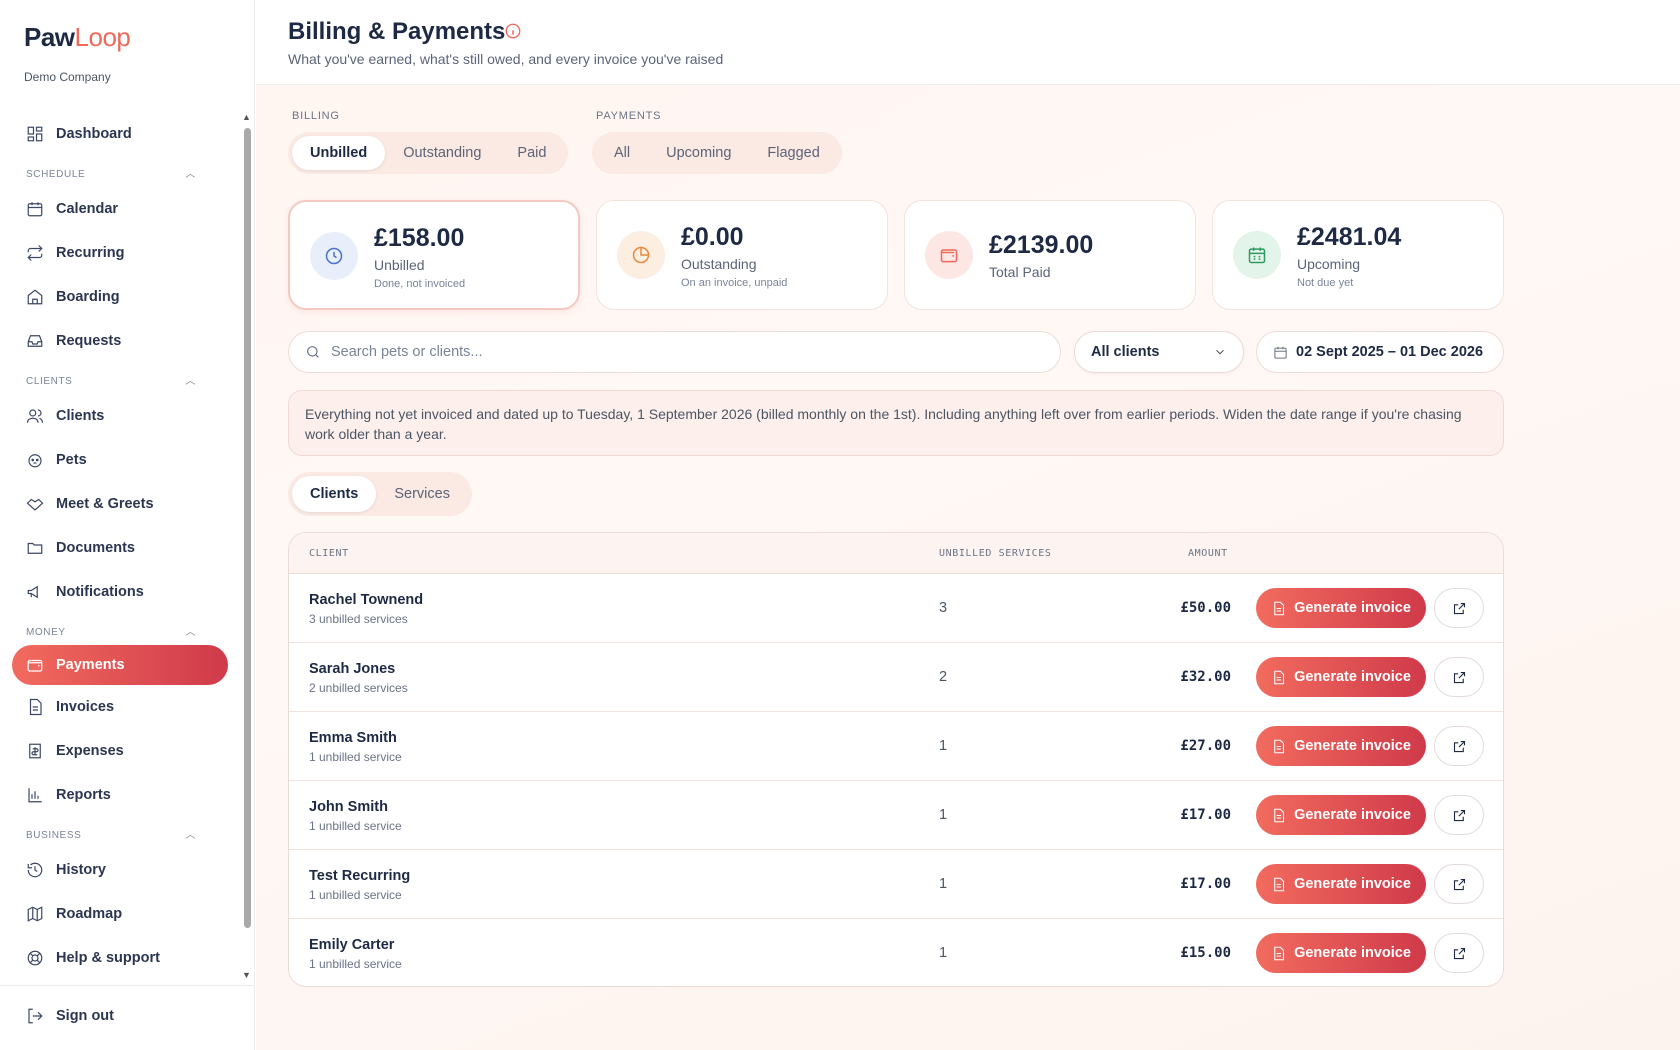 The height and width of the screenshot is (1050, 1680). Describe the element at coordinates (513, 31) in the screenshot. I see `info-icon` at that location.